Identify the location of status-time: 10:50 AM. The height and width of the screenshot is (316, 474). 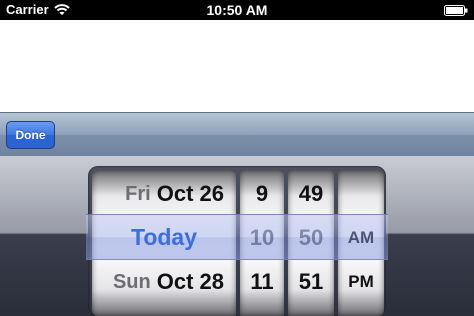
(237, 10).